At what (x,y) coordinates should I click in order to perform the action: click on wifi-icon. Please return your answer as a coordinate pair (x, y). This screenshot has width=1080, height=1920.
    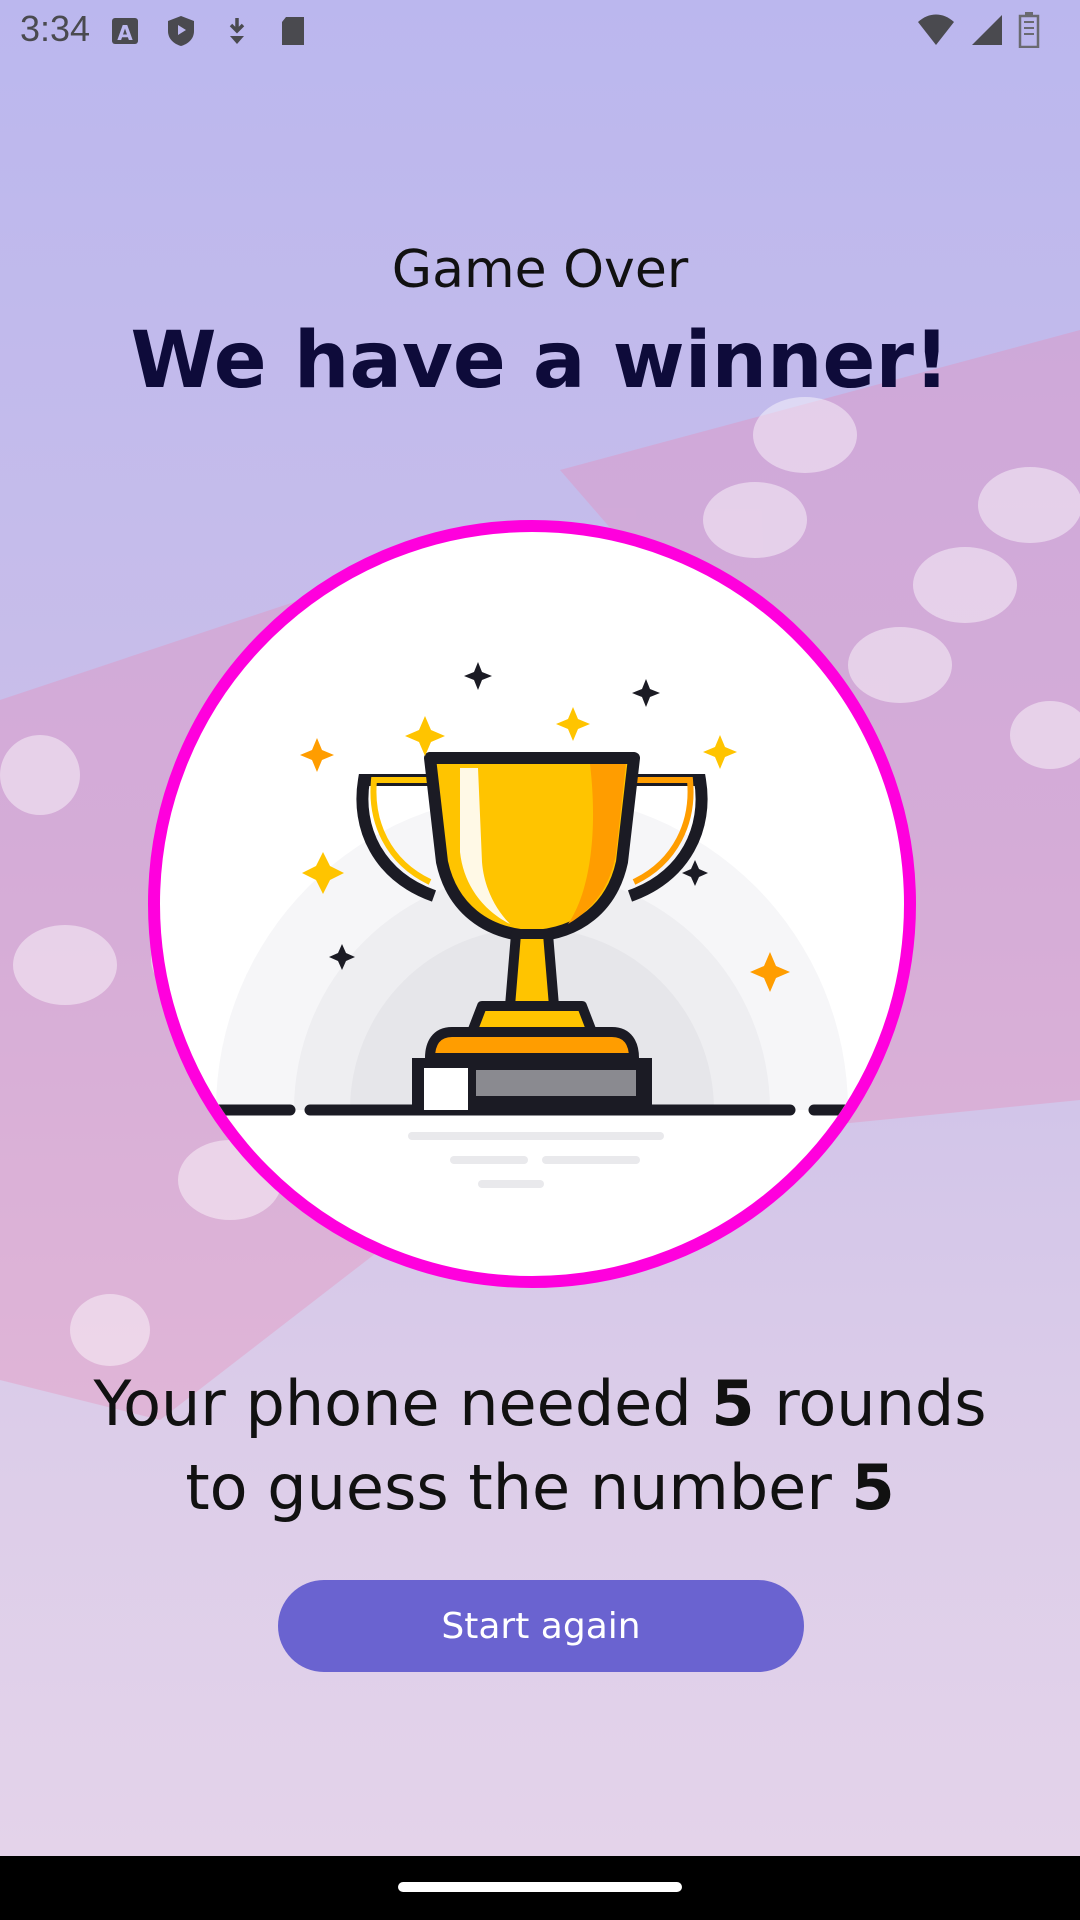
    Looking at the image, I should click on (936, 29).